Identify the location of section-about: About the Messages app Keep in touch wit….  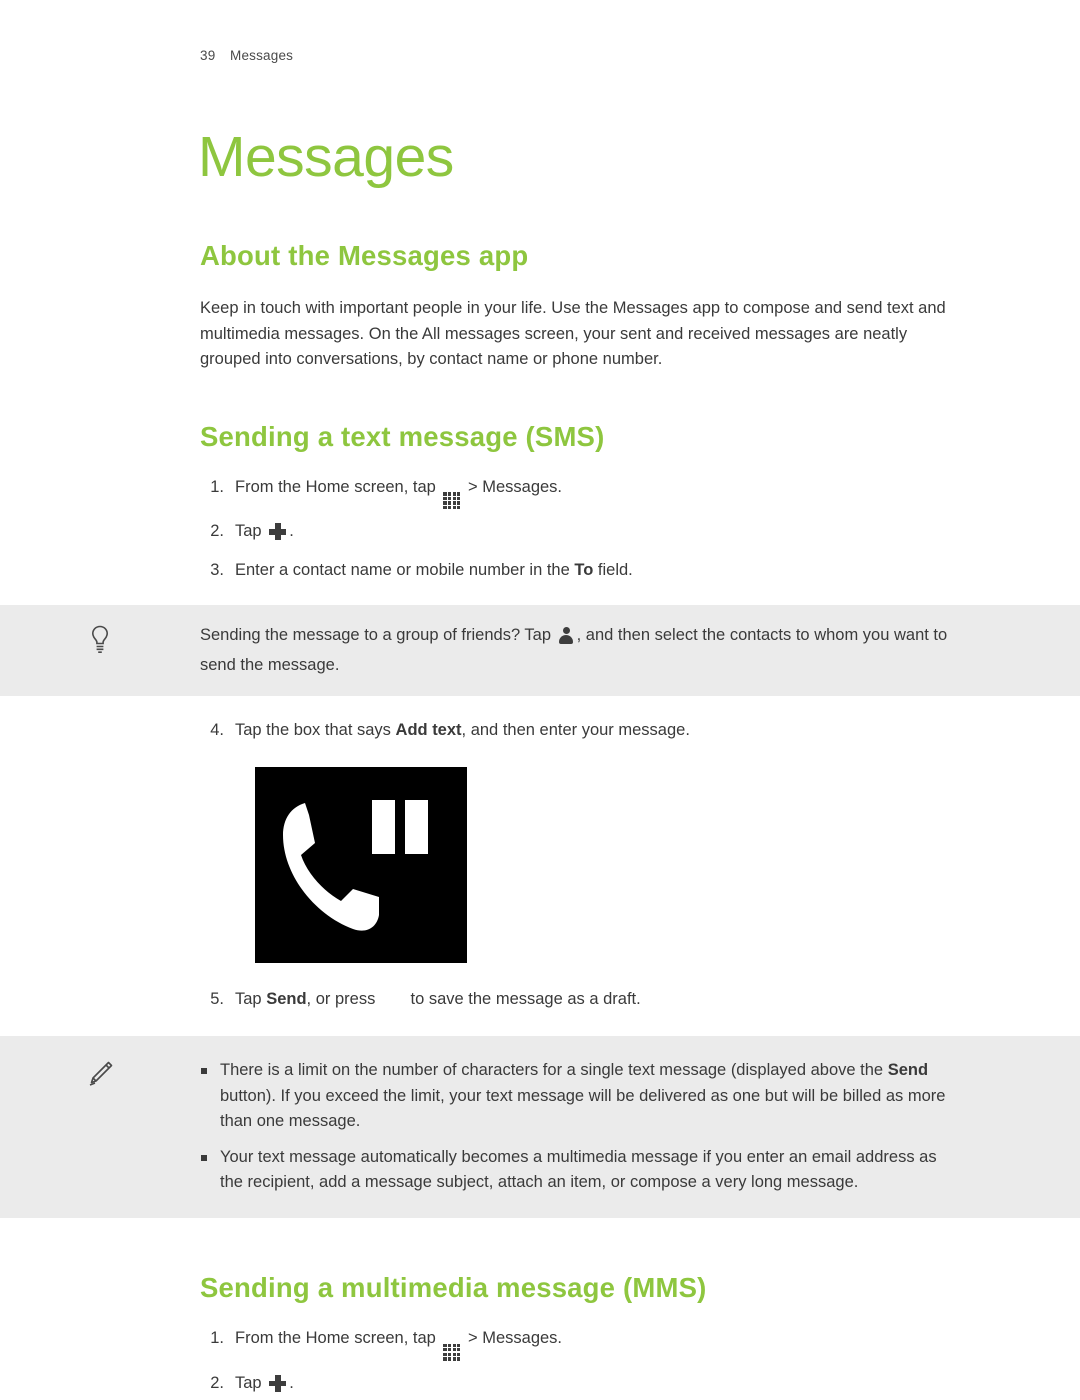
(540, 306).